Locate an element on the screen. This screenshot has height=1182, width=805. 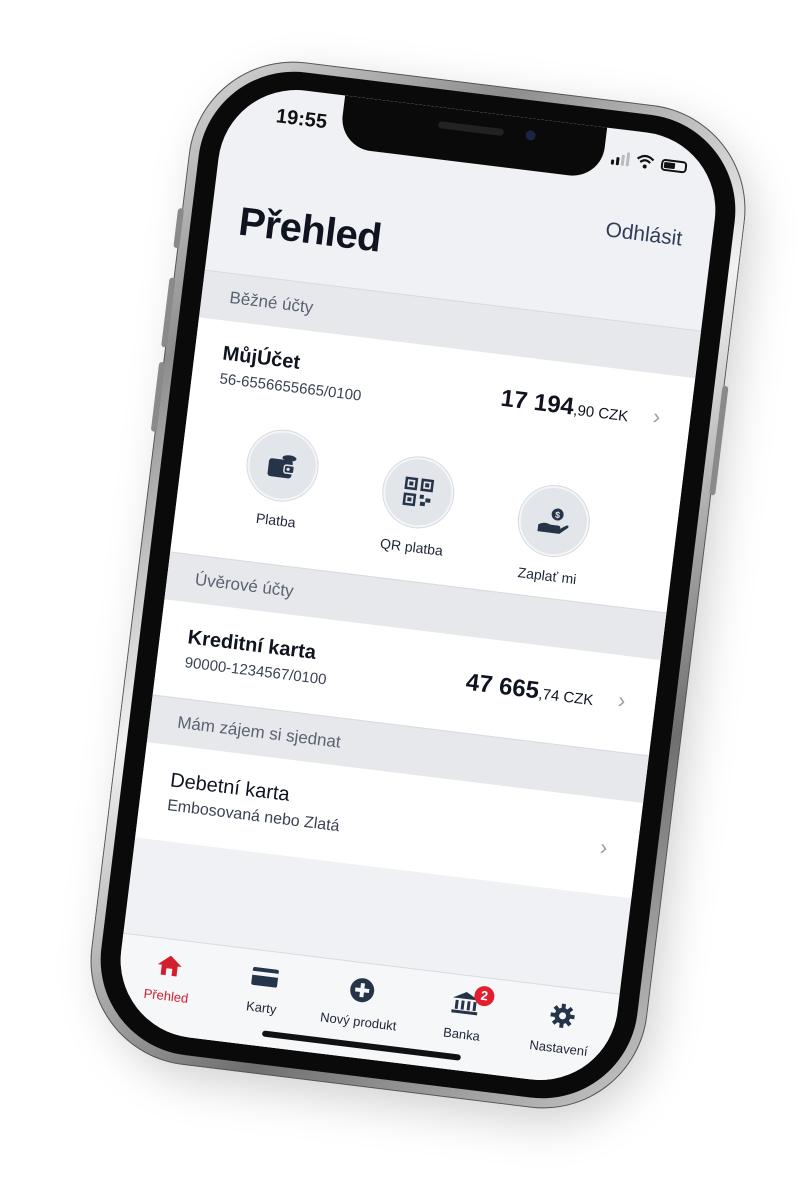
card-icon is located at coordinates (265, 977).